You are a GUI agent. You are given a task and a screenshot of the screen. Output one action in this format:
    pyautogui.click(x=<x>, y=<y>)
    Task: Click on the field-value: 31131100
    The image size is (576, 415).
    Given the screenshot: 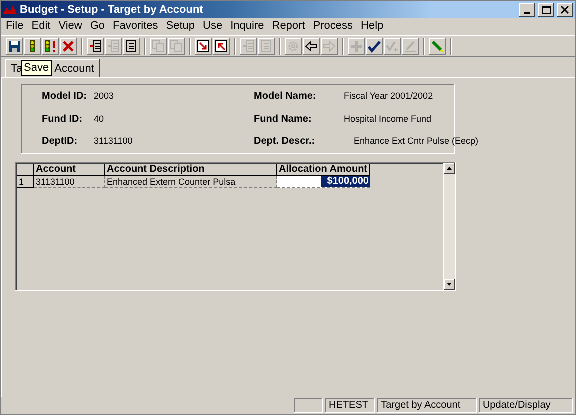 What is the action you would take?
    pyautogui.click(x=114, y=141)
    